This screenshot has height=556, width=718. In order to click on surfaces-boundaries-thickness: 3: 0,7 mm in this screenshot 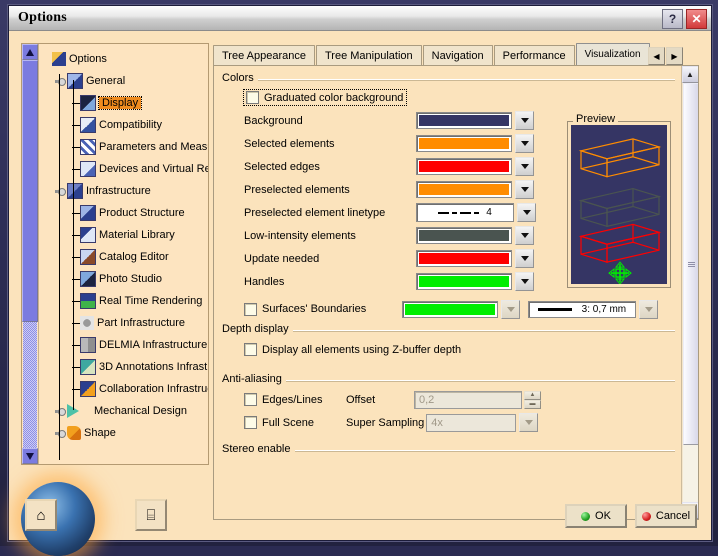, I will do `click(582, 309)`.